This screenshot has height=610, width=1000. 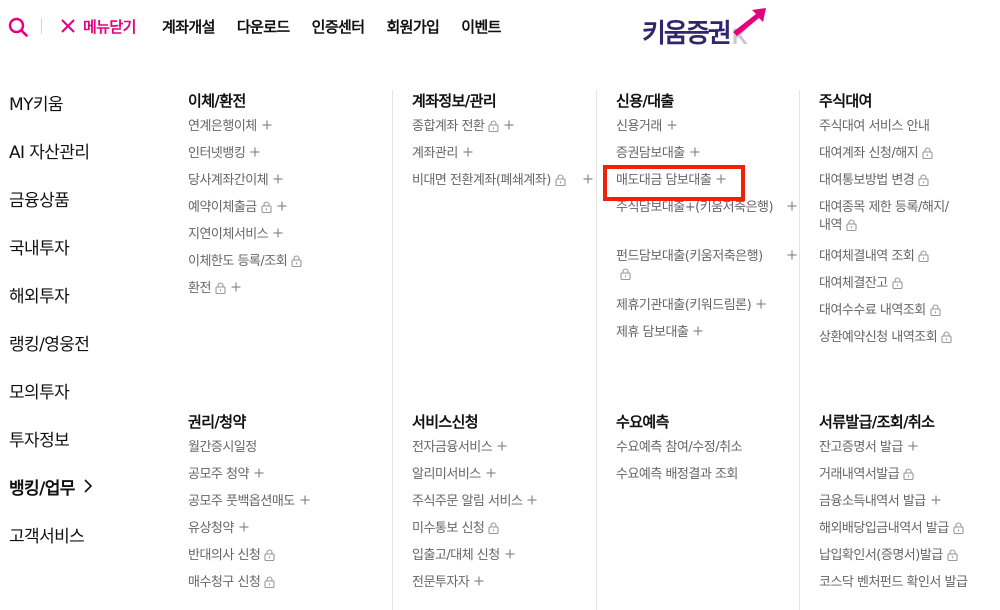 What do you see at coordinates (280, 131) in the screenshot?
I see `menu-item: 연계은행이체` at bounding box center [280, 131].